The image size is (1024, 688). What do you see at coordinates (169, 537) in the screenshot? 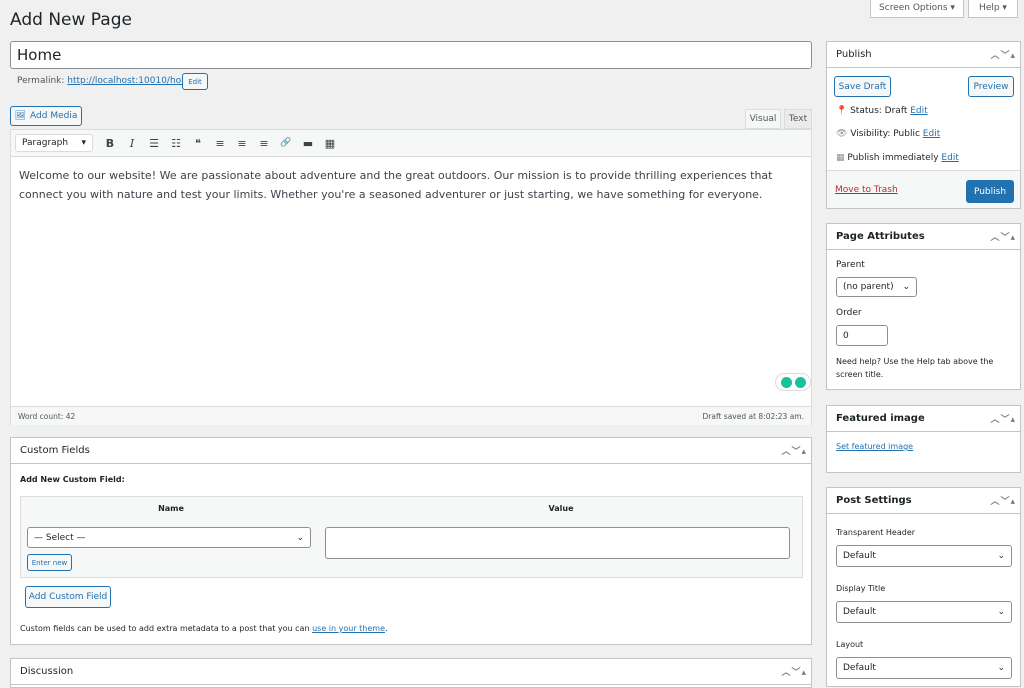
I see `custom-field-name-select: — Select — ⌄` at bounding box center [169, 537].